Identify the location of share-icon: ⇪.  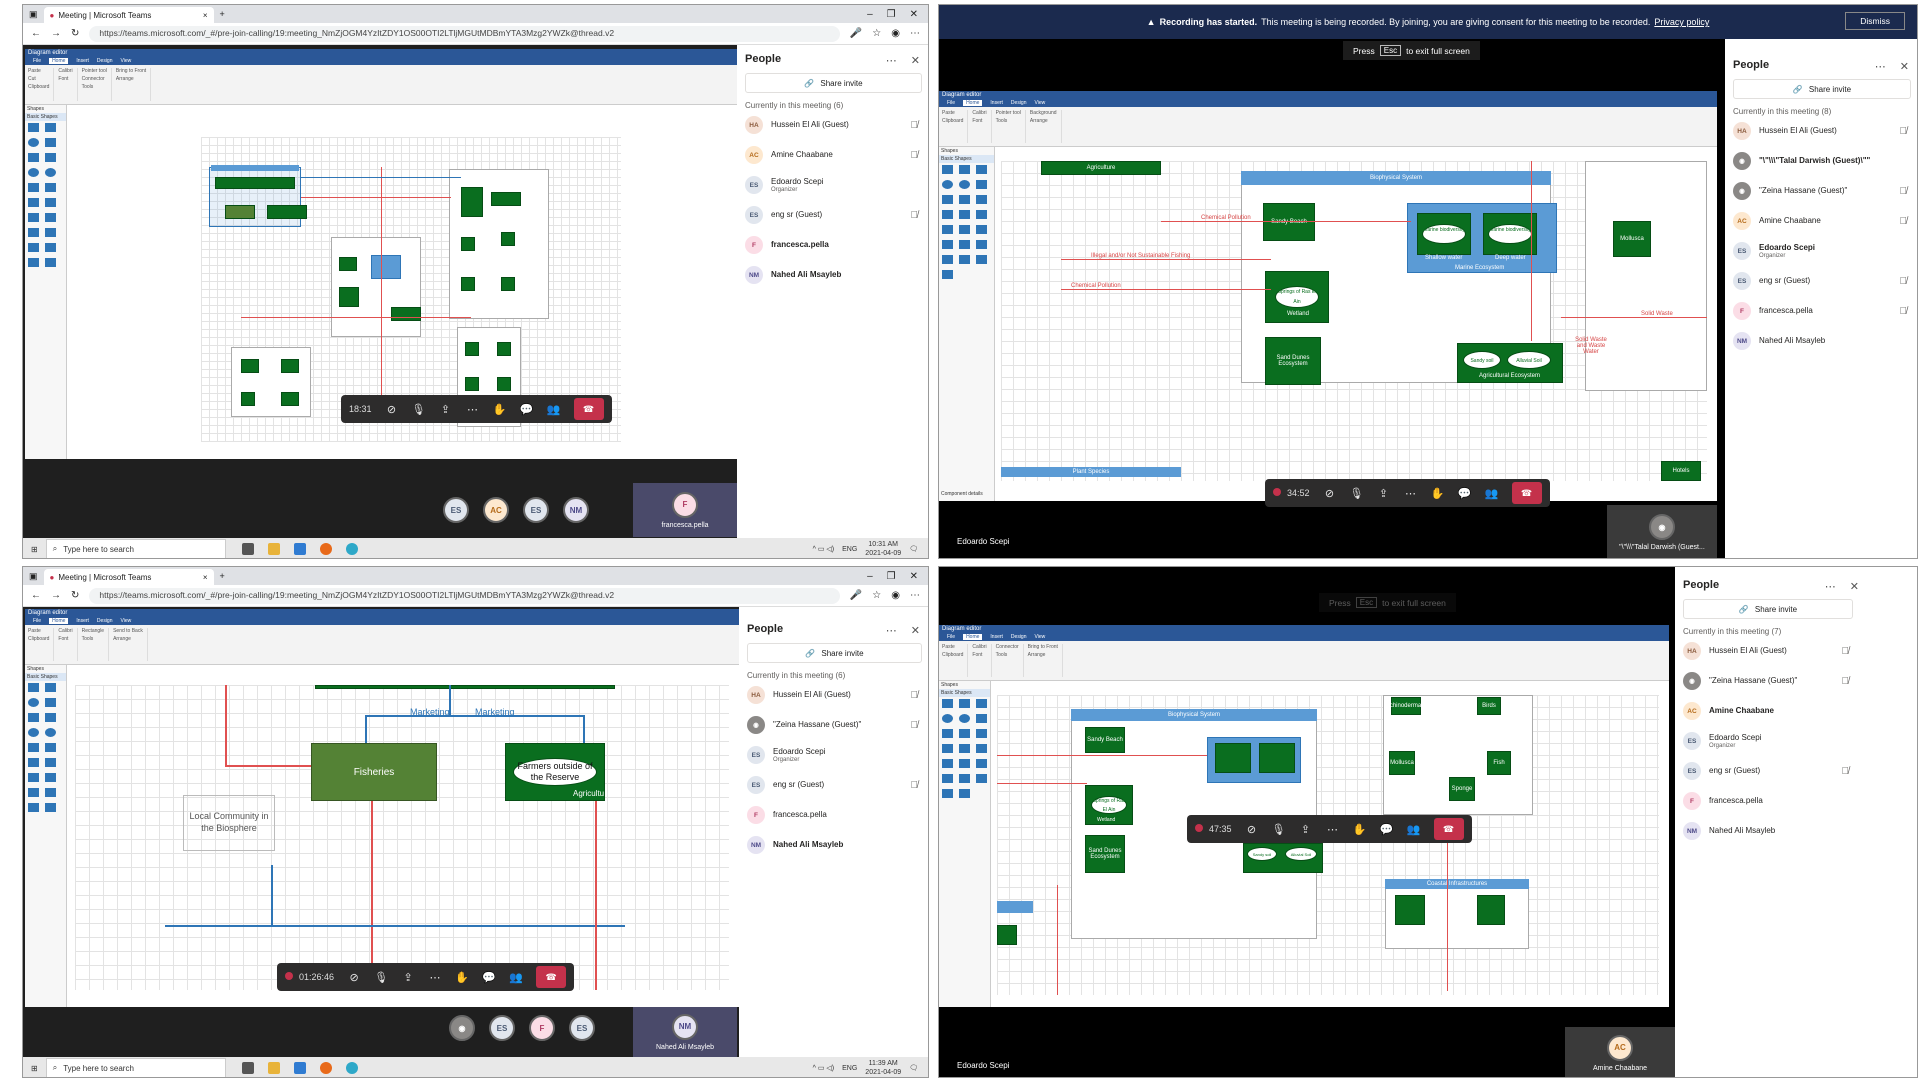
(408, 977).